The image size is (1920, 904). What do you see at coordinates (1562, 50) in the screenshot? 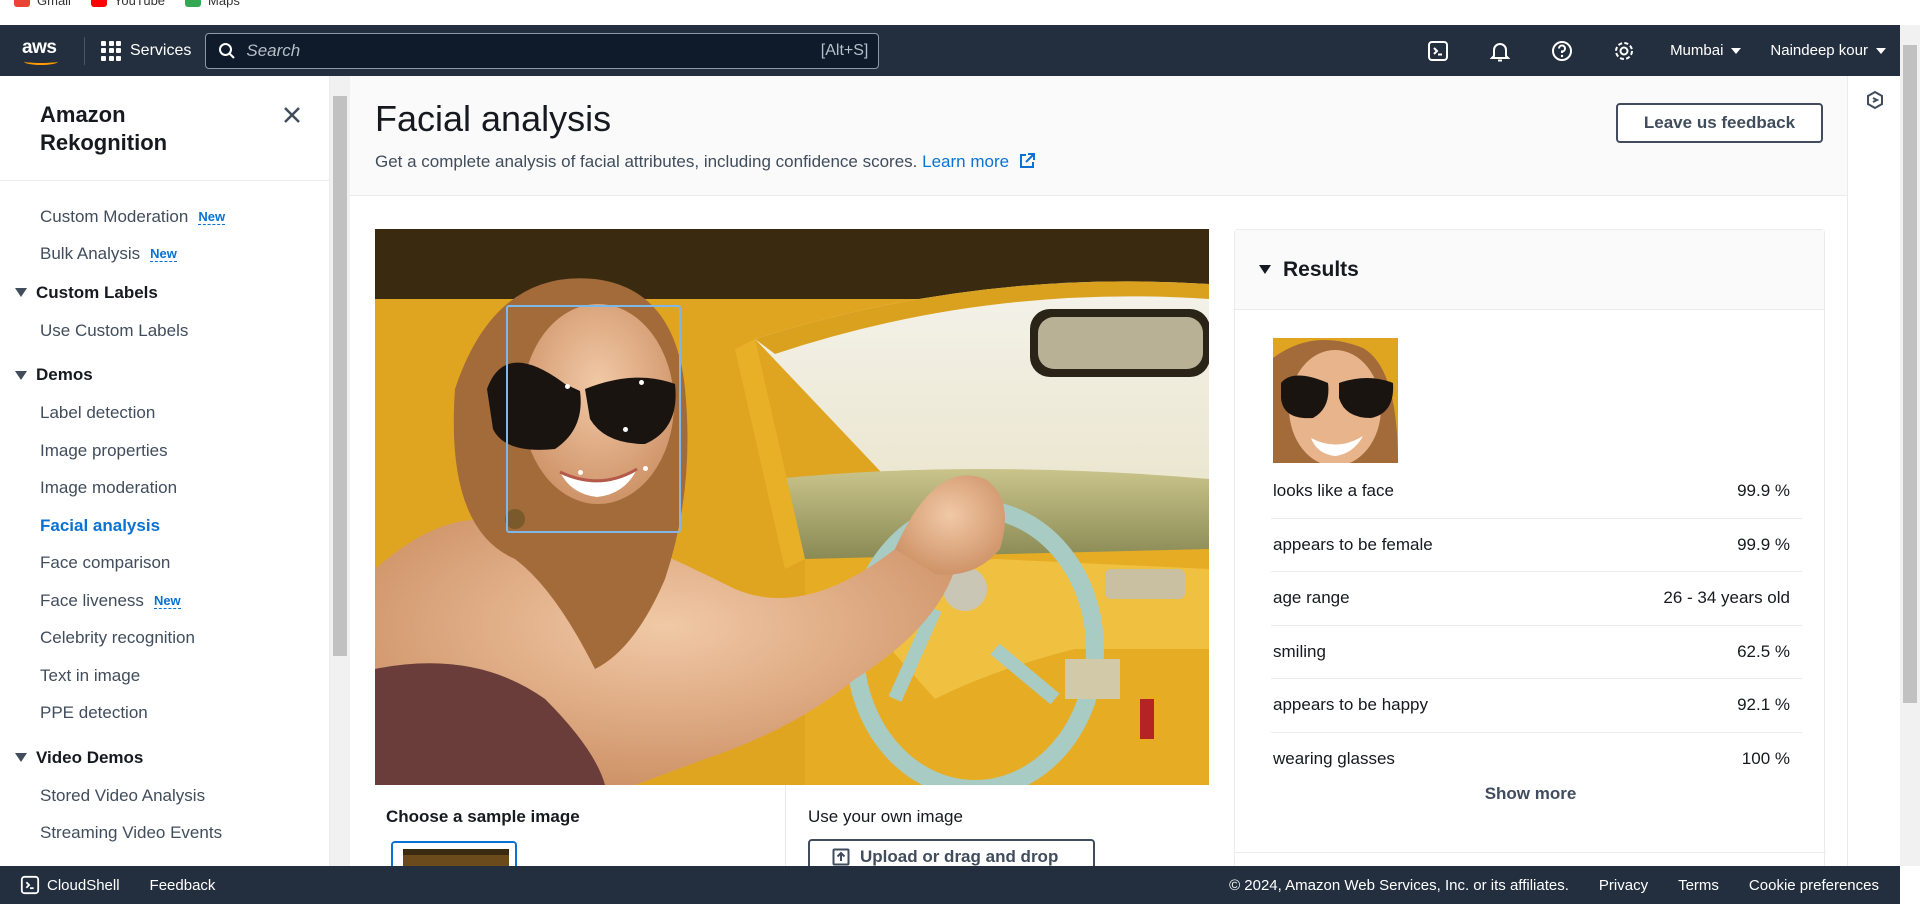
I see `help-button` at bounding box center [1562, 50].